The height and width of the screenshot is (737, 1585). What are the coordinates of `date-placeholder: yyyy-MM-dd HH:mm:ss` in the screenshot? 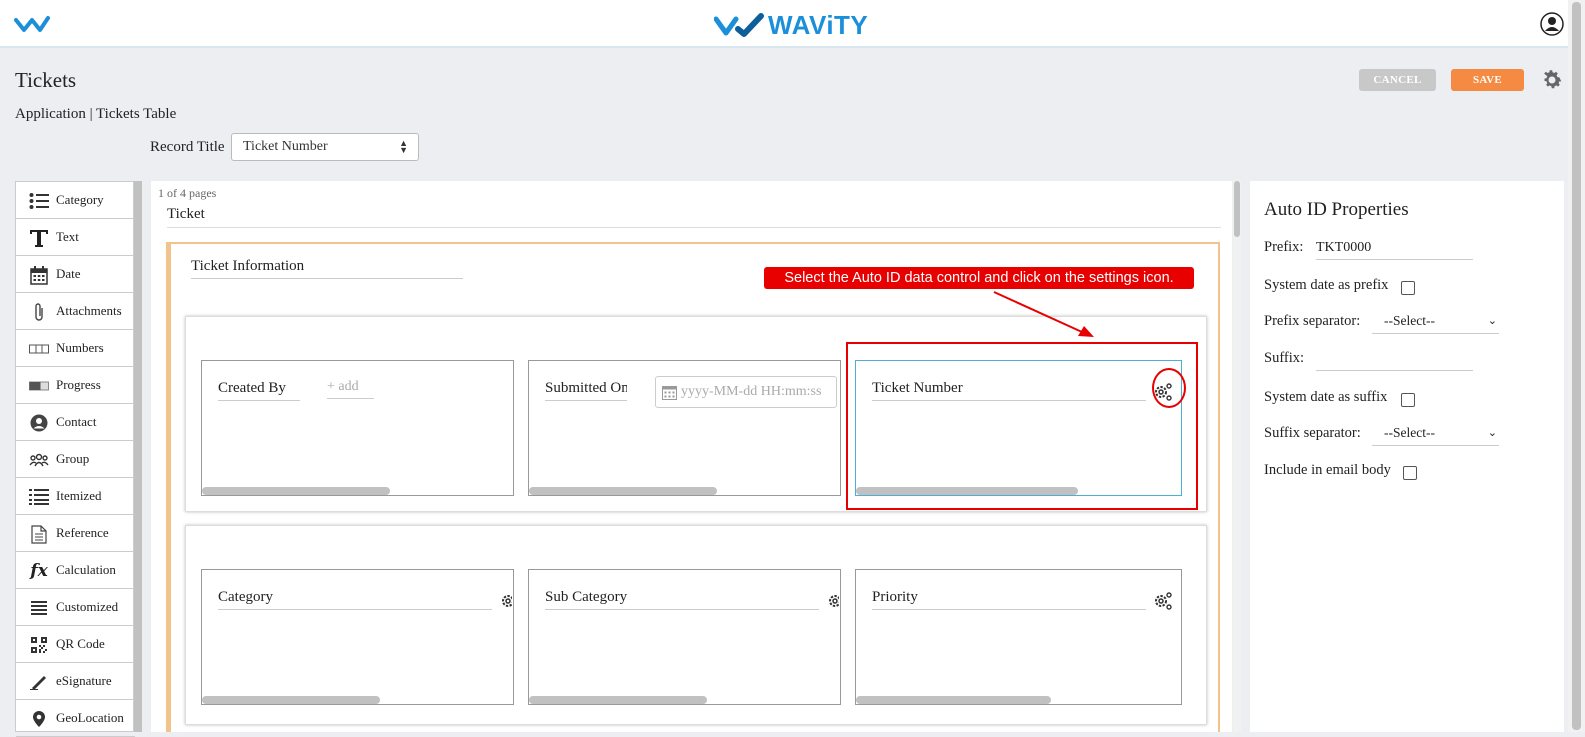 It's located at (751, 391).